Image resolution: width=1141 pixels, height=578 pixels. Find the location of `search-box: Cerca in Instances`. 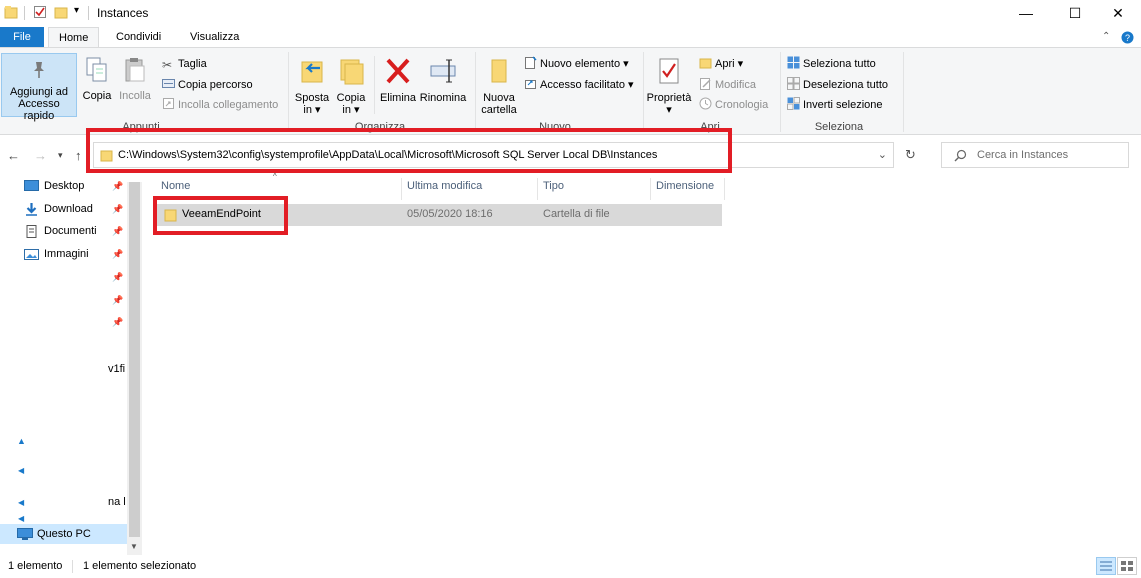

search-box: Cerca in Instances is located at coordinates (1035, 155).